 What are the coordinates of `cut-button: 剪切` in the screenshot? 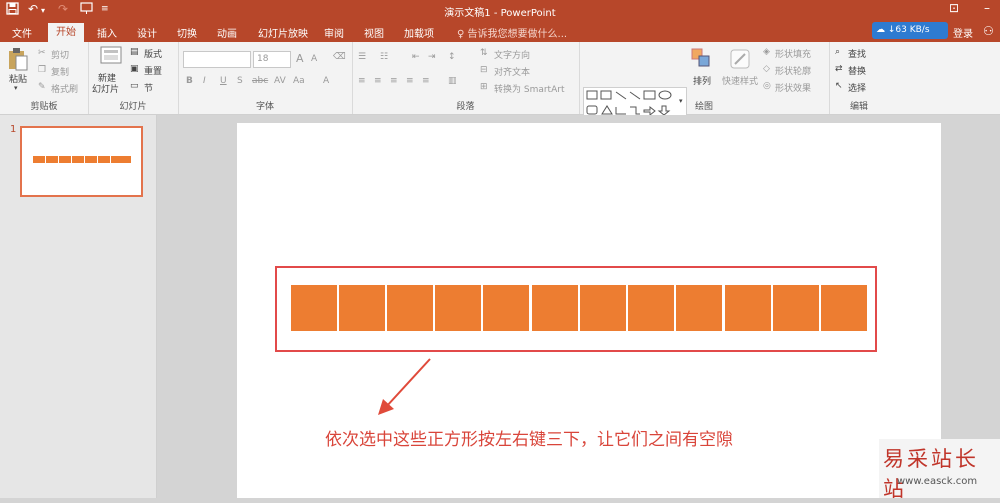 It's located at (60, 54).